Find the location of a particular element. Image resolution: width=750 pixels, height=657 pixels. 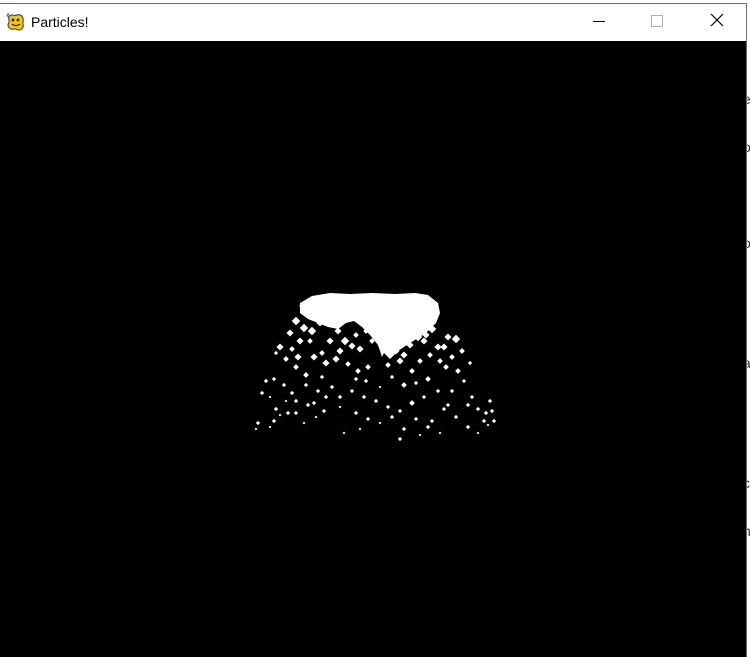

particle-system is located at coordinates (375, 367).